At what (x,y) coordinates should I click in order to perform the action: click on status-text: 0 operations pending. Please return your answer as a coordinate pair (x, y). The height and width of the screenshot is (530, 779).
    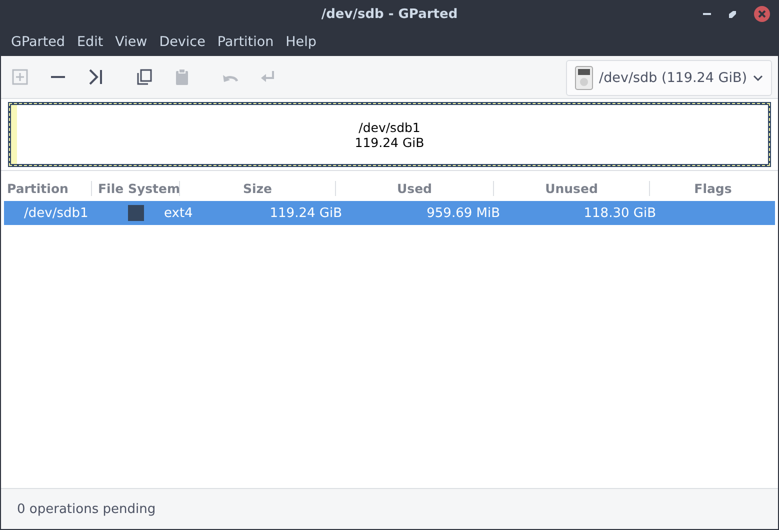
    Looking at the image, I should click on (86, 509).